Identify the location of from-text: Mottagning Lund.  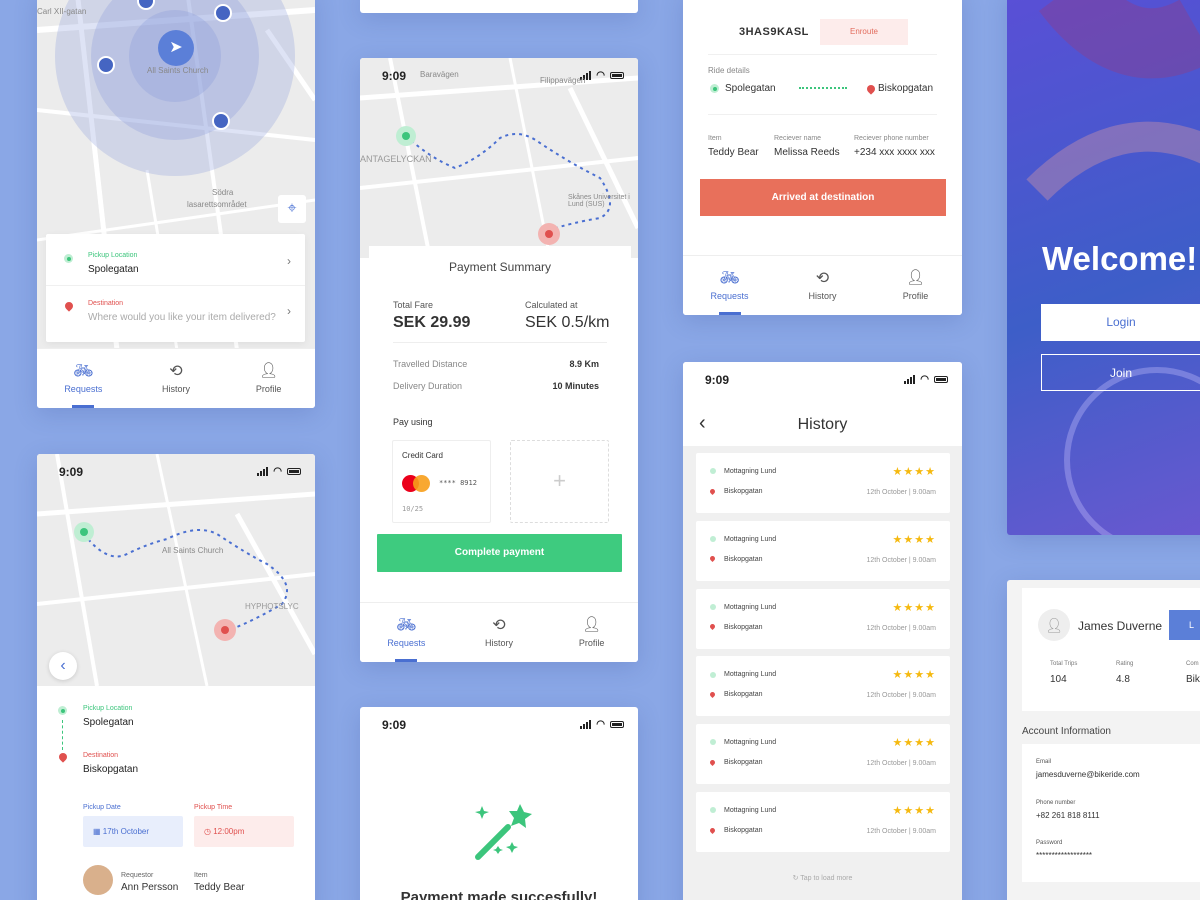
(750, 539).